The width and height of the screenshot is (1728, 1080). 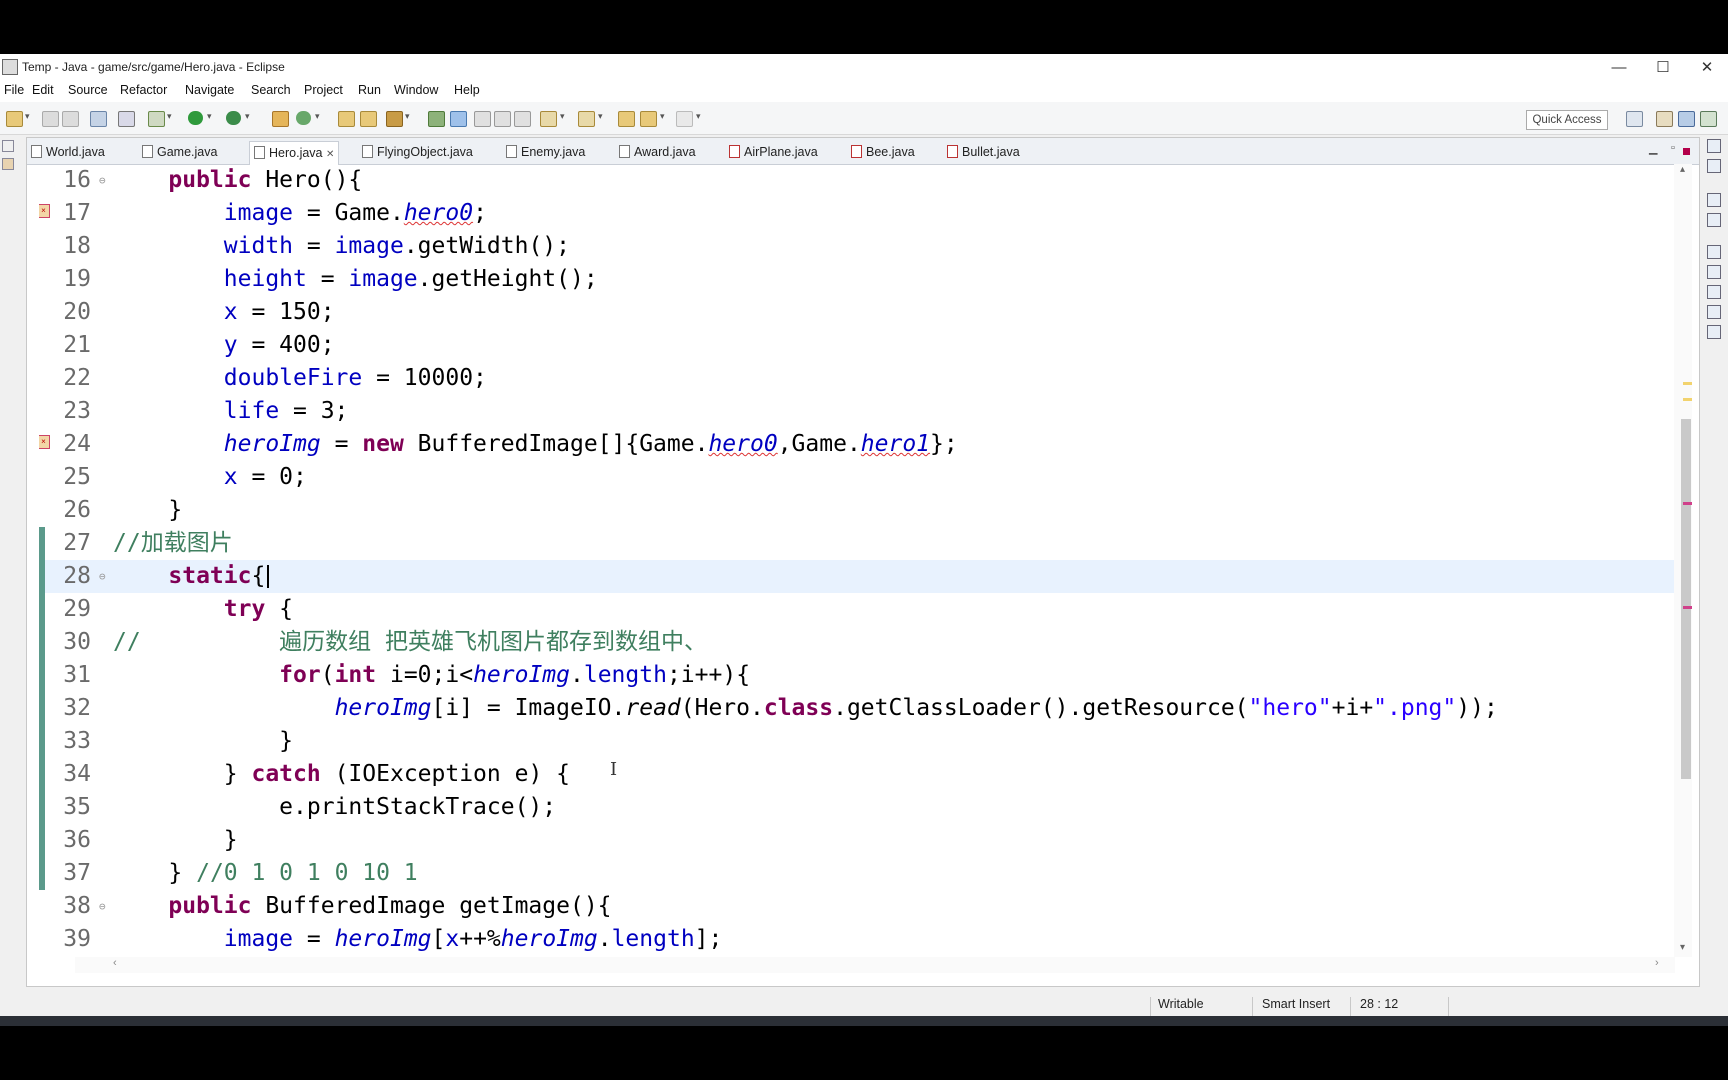 I want to click on terminal-icon, so click(x=98, y=119).